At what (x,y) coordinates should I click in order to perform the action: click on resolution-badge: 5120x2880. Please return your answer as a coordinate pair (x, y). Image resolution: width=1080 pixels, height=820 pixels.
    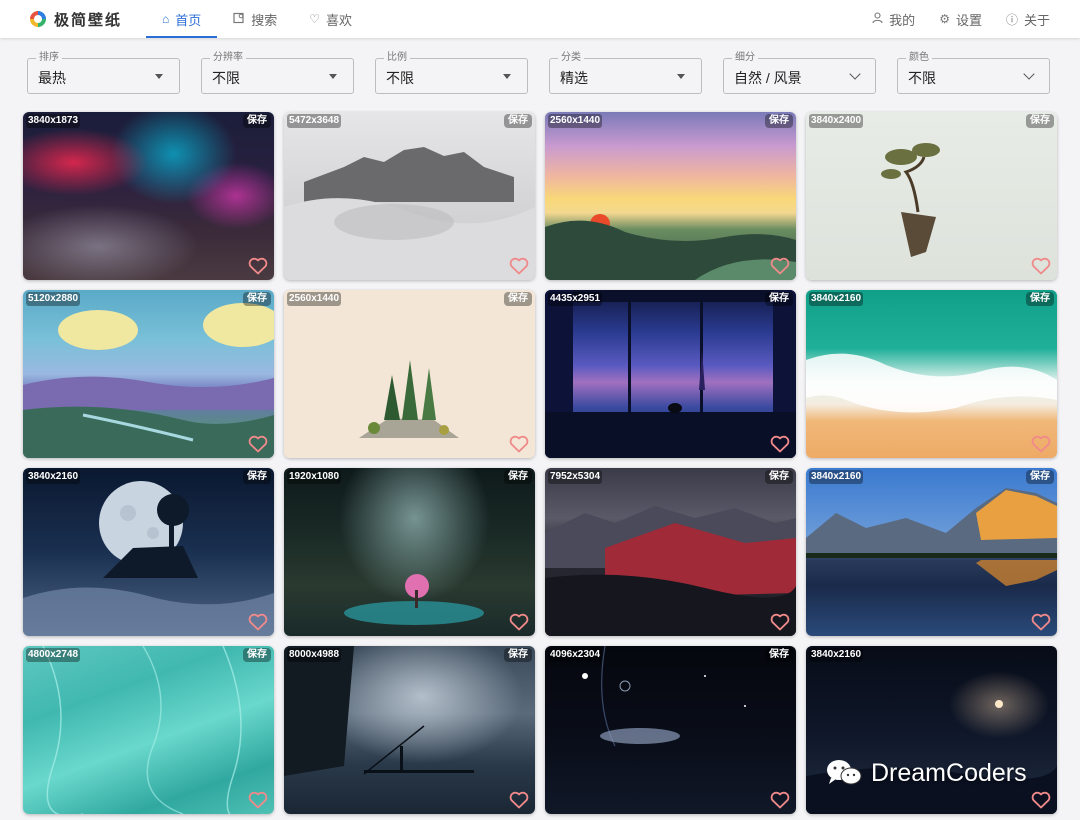
    Looking at the image, I should click on (53, 299).